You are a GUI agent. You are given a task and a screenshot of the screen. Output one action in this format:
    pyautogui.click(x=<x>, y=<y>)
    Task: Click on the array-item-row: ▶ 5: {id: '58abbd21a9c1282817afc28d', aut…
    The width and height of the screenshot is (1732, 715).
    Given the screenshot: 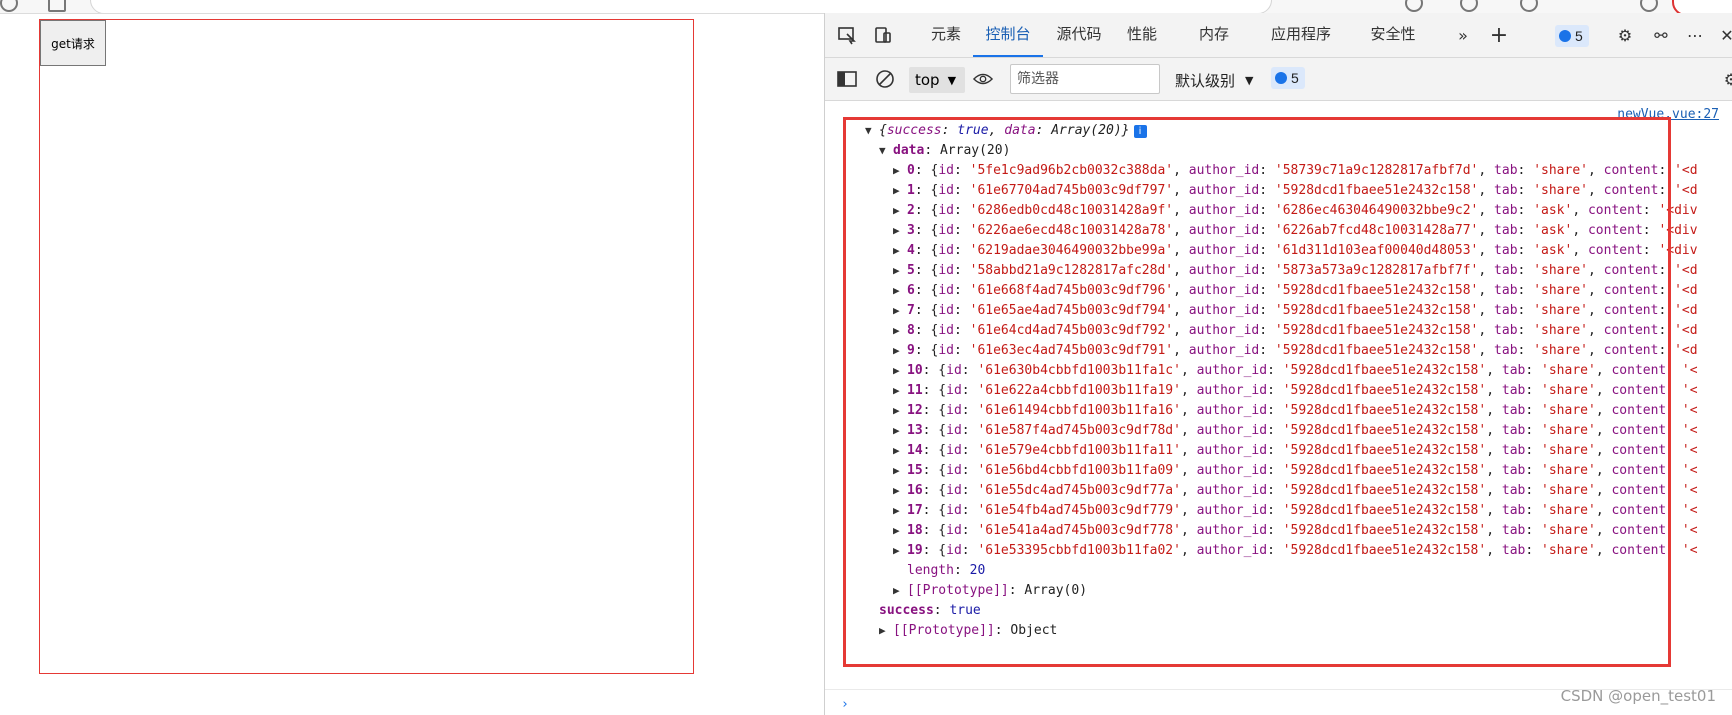 What is the action you would take?
    pyautogui.click(x=1295, y=271)
    